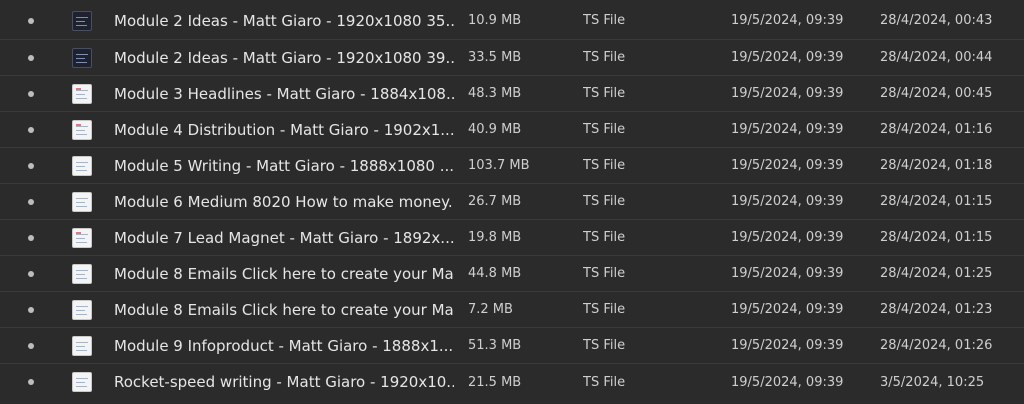 The image size is (1024, 404). Describe the element at coordinates (495, 201) in the screenshot. I see `file-size: 26.7 MB` at that location.